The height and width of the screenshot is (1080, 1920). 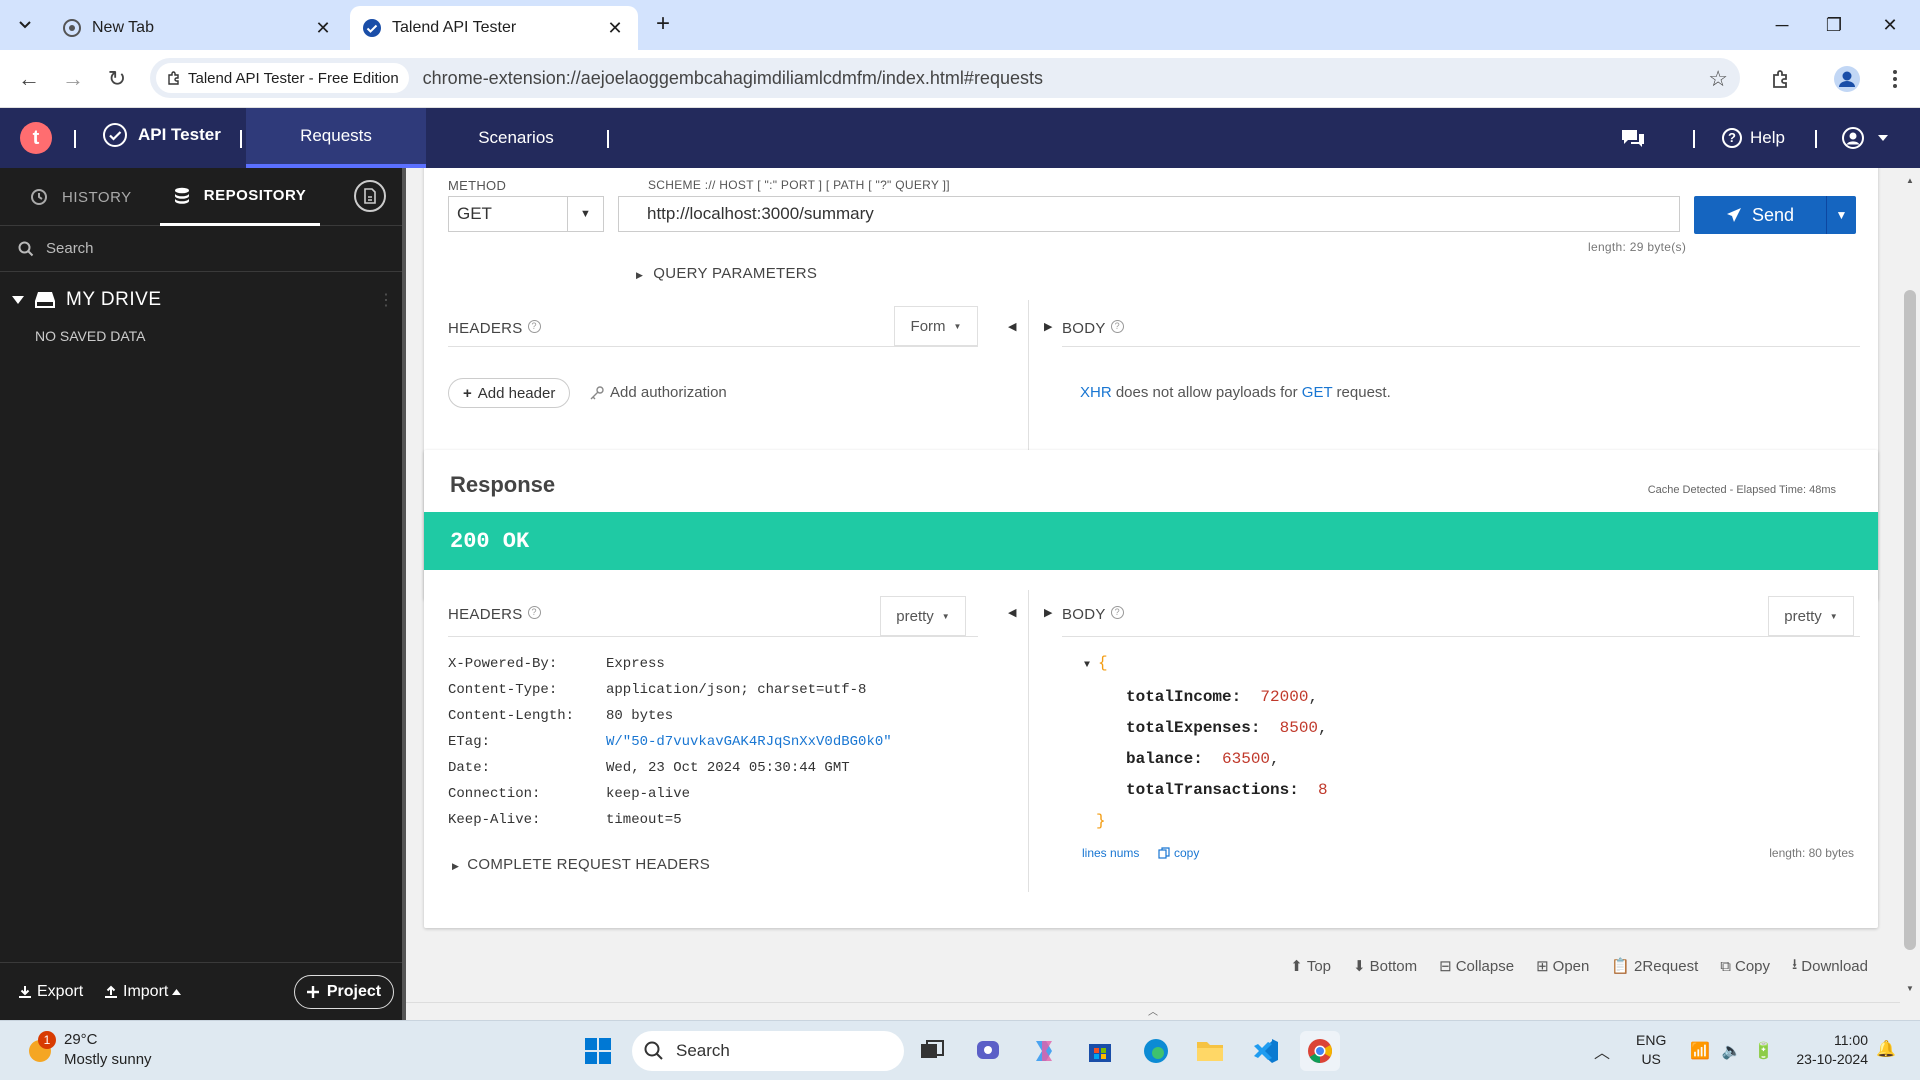 I want to click on vscode-icon, so click(x=1266, y=1051).